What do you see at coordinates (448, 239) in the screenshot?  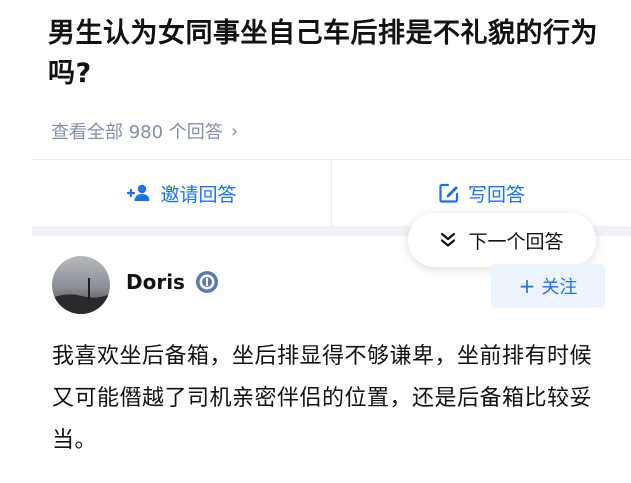 I see `double-chevron-down-icon` at bounding box center [448, 239].